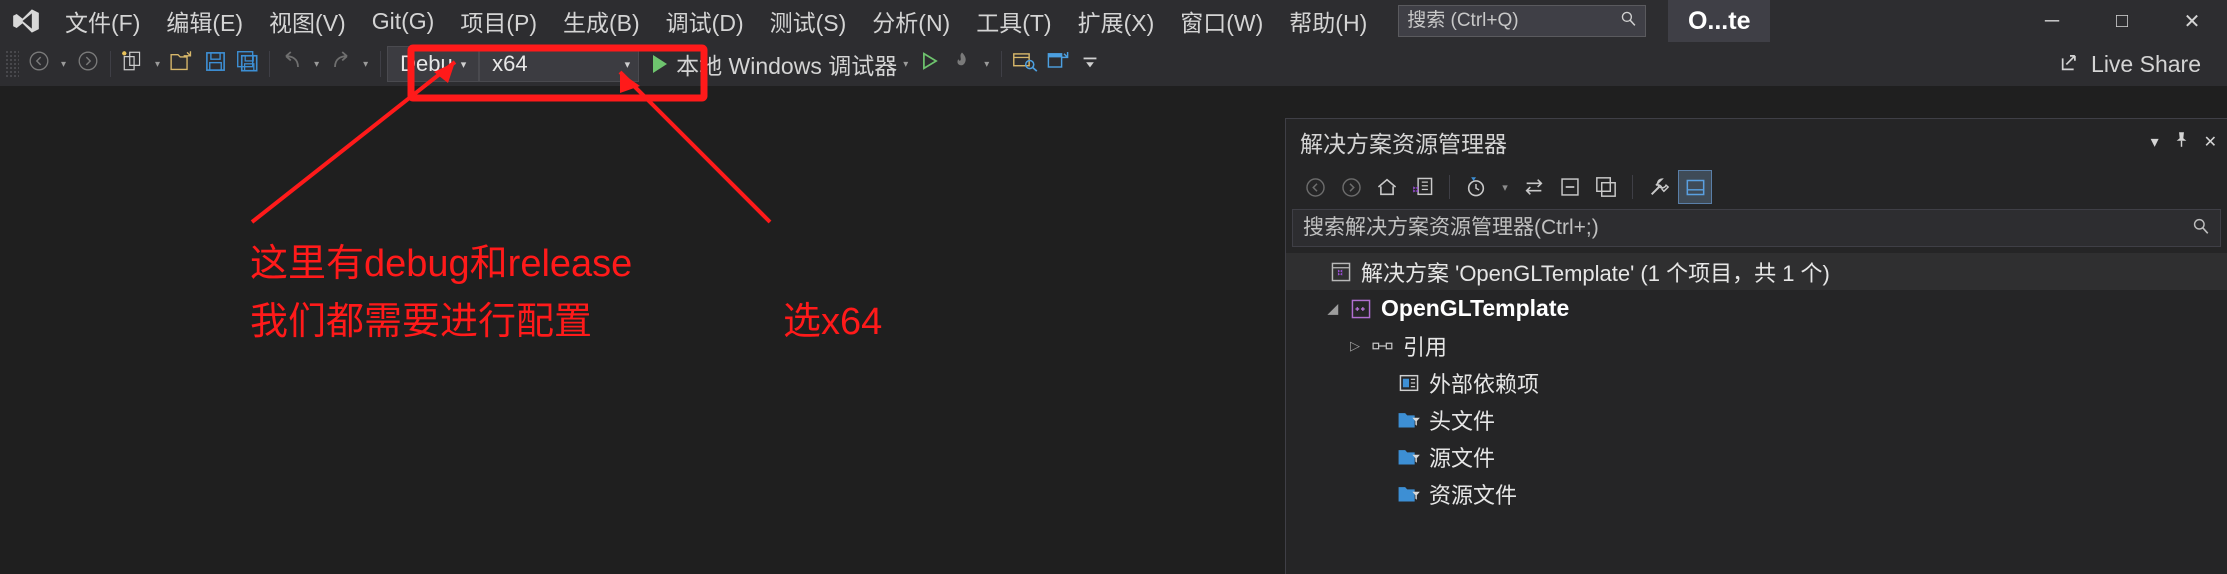 The width and height of the screenshot is (2227, 574). Describe the element at coordinates (1695, 187) in the screenshot. I see `preview-selected-items-icon` at that location.